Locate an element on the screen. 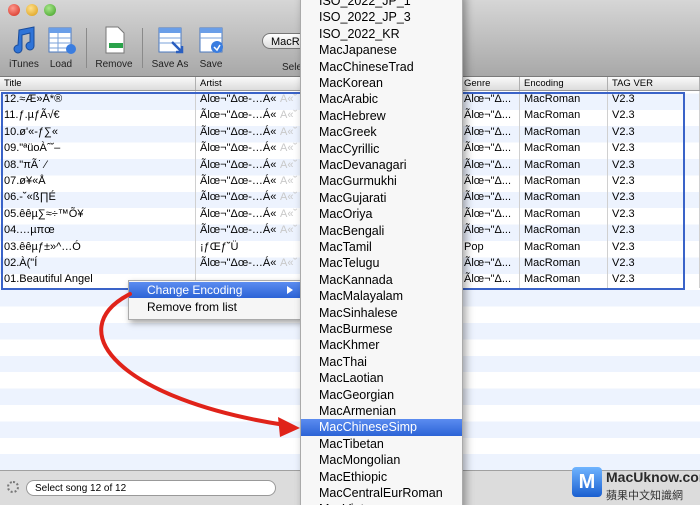 Image resolution: width=700 pixels, height=505 pixels. submenu-item-encoding: MacKorean is located at coordinates (381, 83).